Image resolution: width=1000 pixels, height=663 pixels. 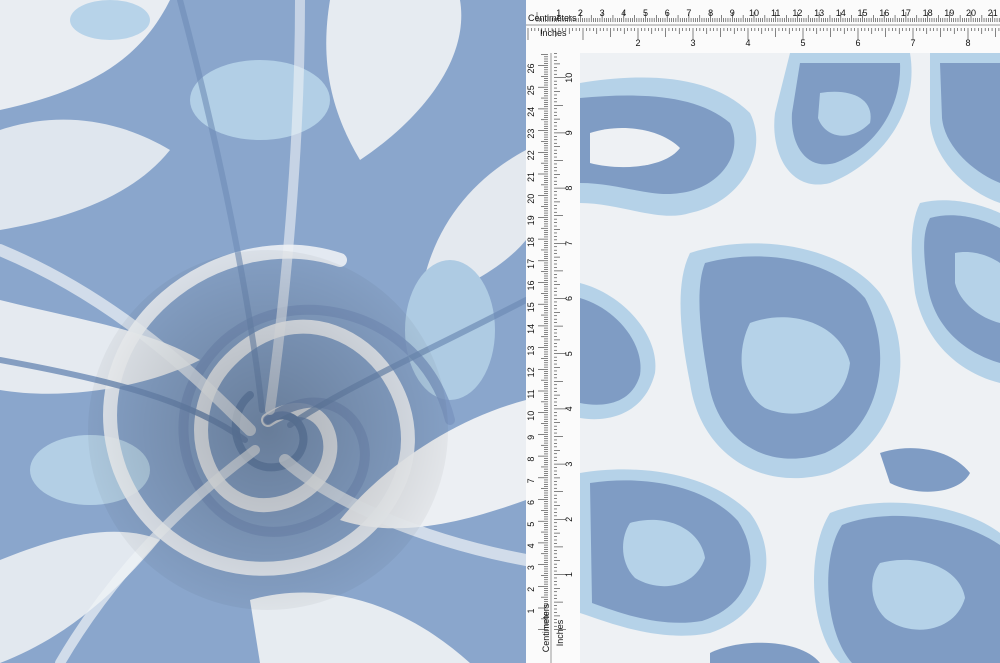 What do you see at coordinates (747, 43) in the screenshot?
I see `top-inch-number: 4` at bounding box center [747, 43].